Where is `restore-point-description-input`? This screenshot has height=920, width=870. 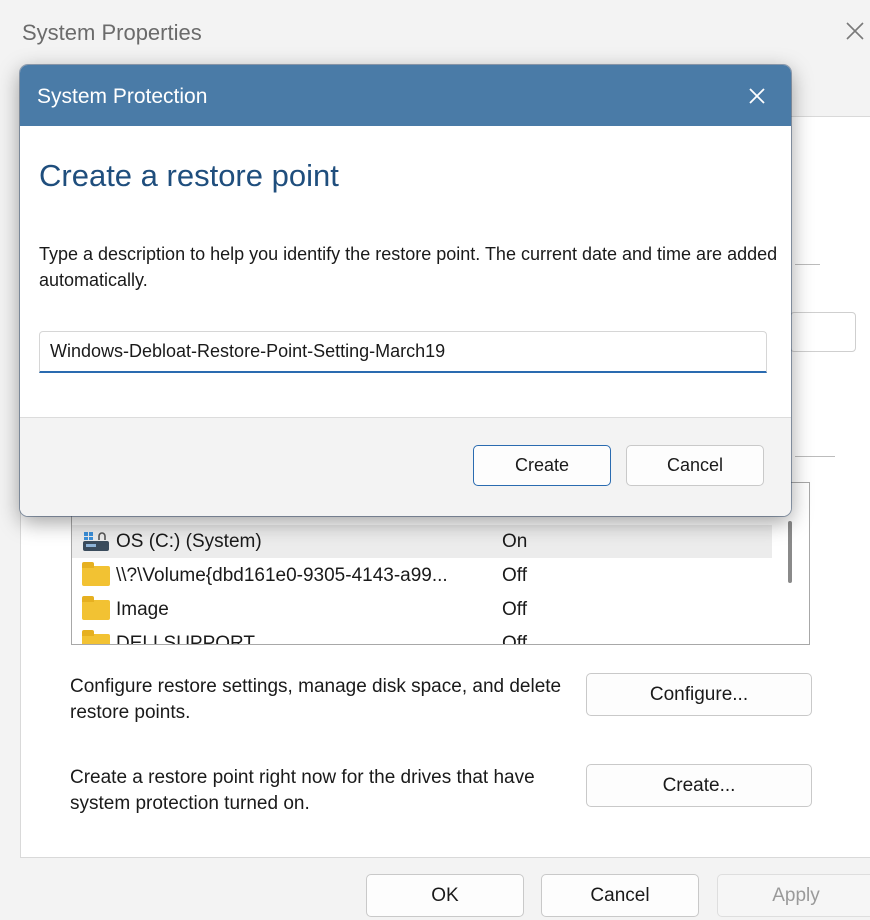
restore-point-description-input is located at coordinates (403, 352).